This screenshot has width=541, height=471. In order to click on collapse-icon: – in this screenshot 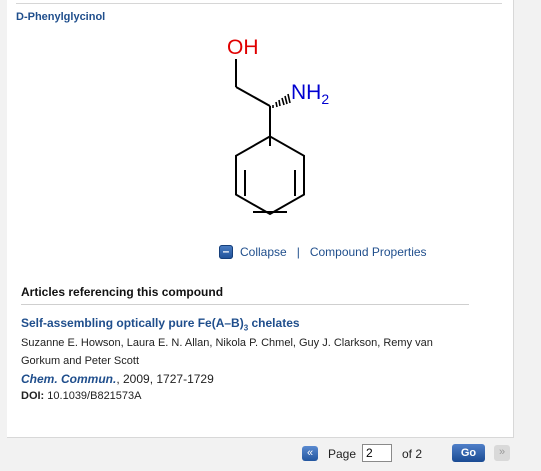, I will do `click(226, 252)`.